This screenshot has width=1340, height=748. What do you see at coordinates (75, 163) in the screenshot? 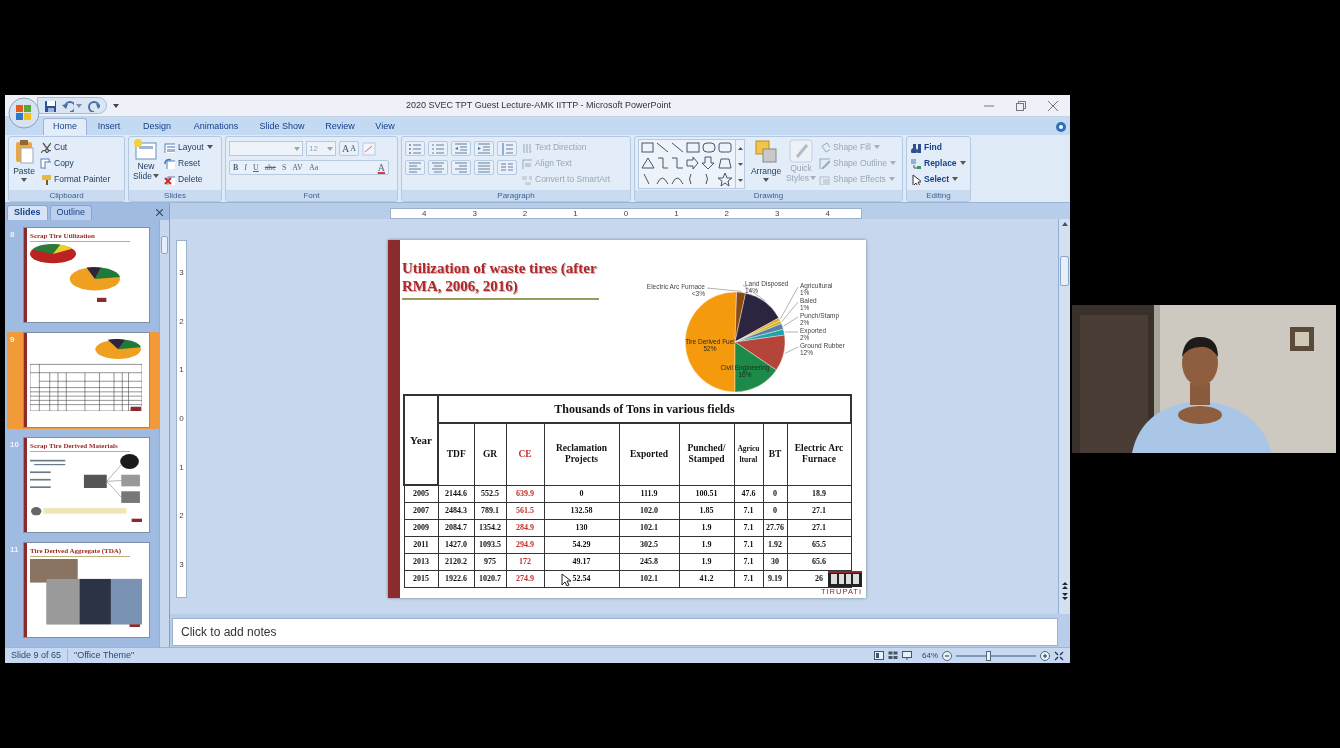
I see `clipboard-button: Copy` at bounding box center [75, 163].